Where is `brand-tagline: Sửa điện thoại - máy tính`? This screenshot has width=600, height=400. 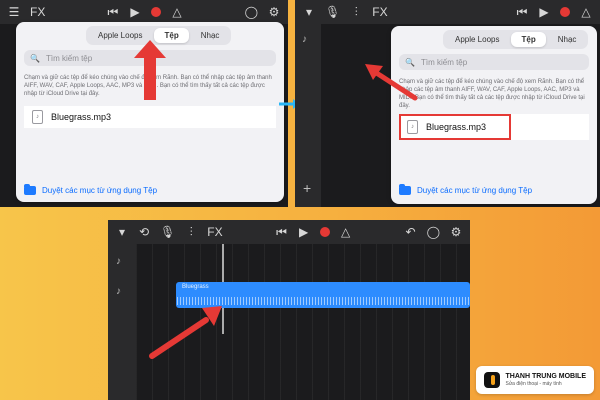
brand-tagline: Sửa điện thoại - máy tính is located at coordinates (533, 384).